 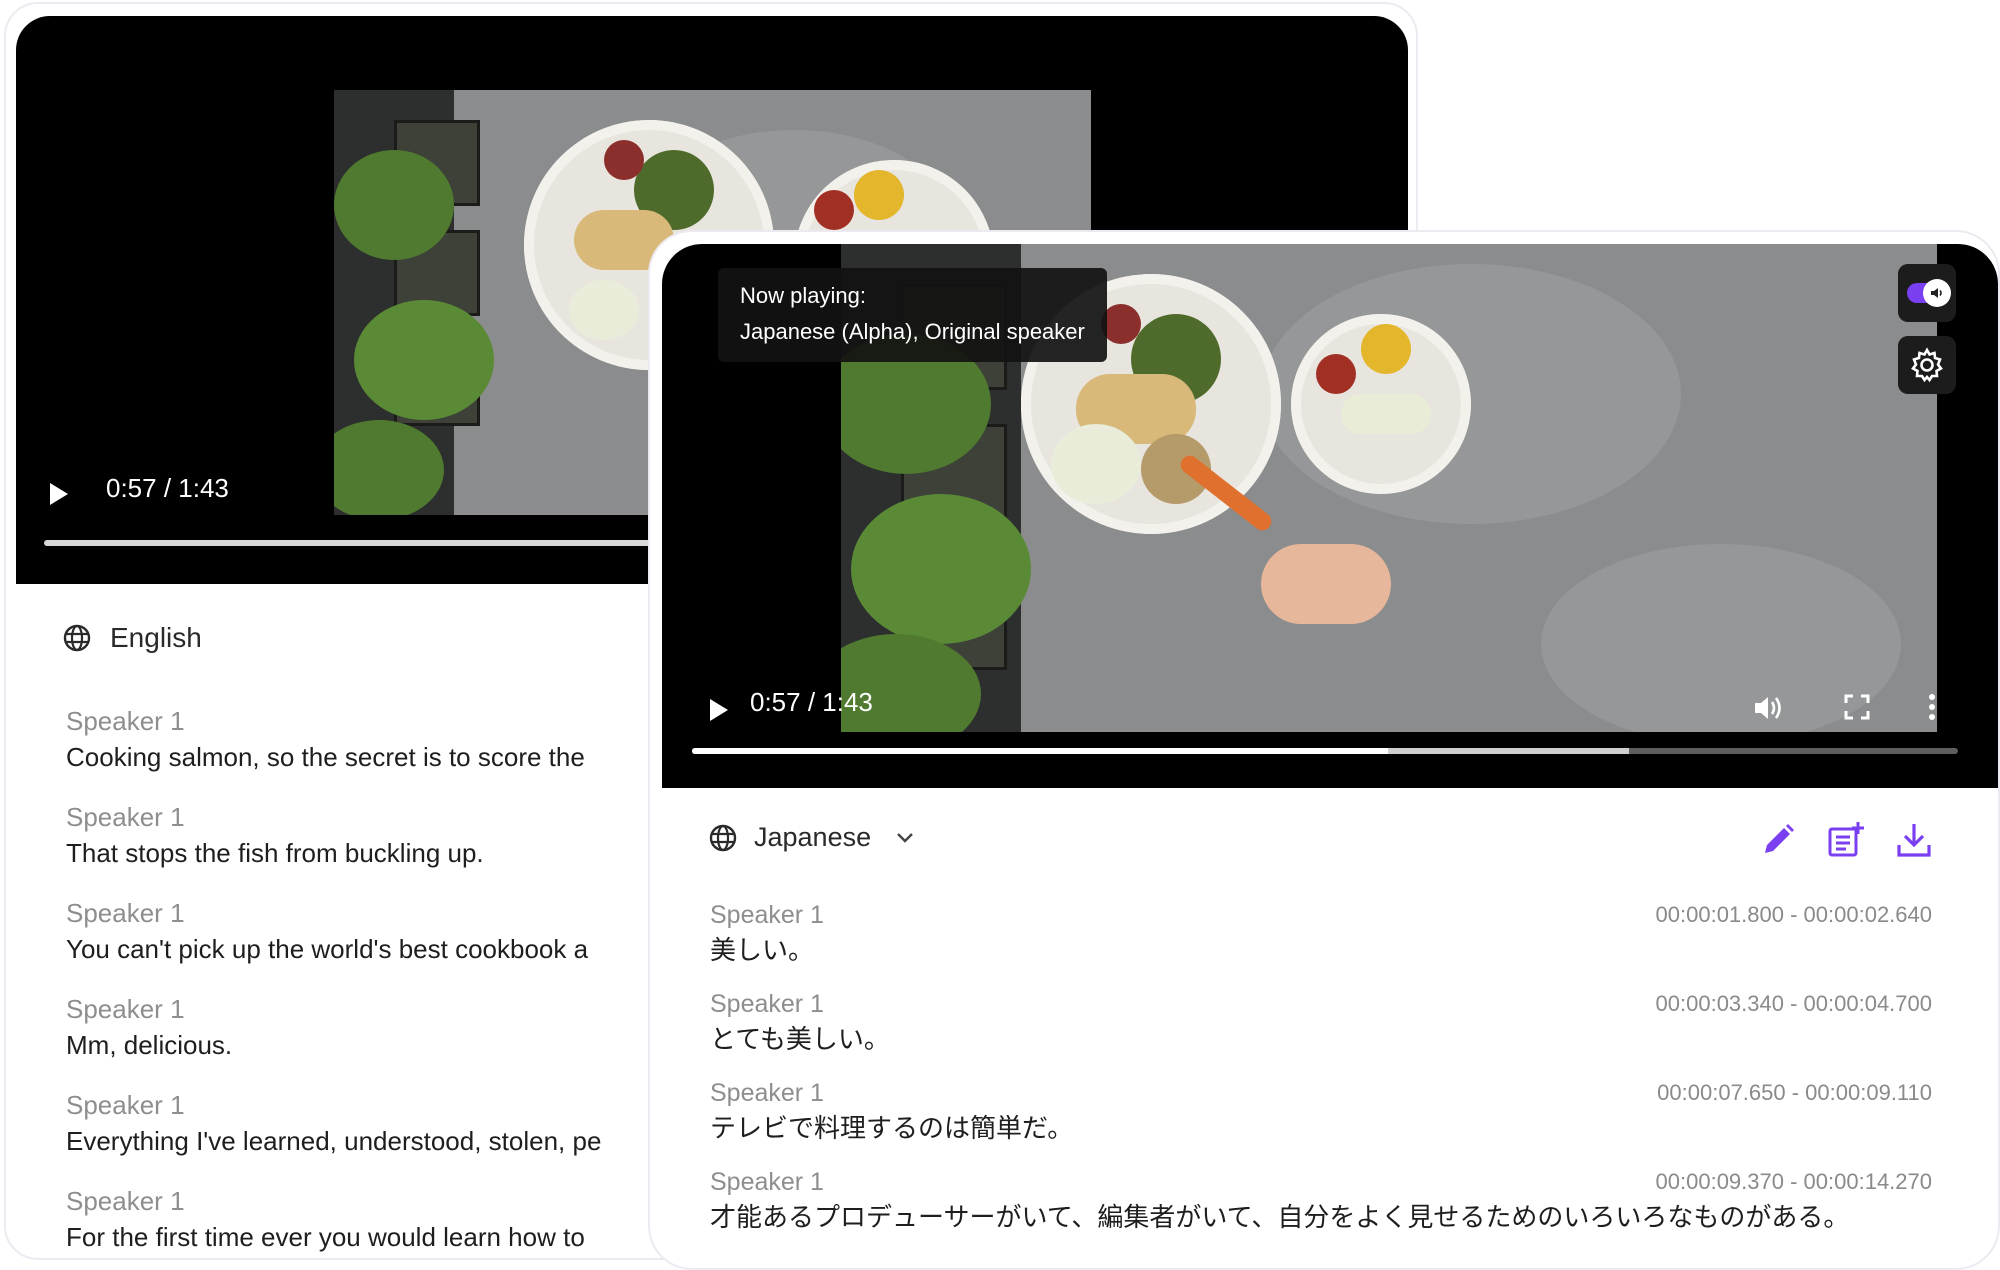 I want to click on language-selector: Japanese, so click(x=811, y=837).